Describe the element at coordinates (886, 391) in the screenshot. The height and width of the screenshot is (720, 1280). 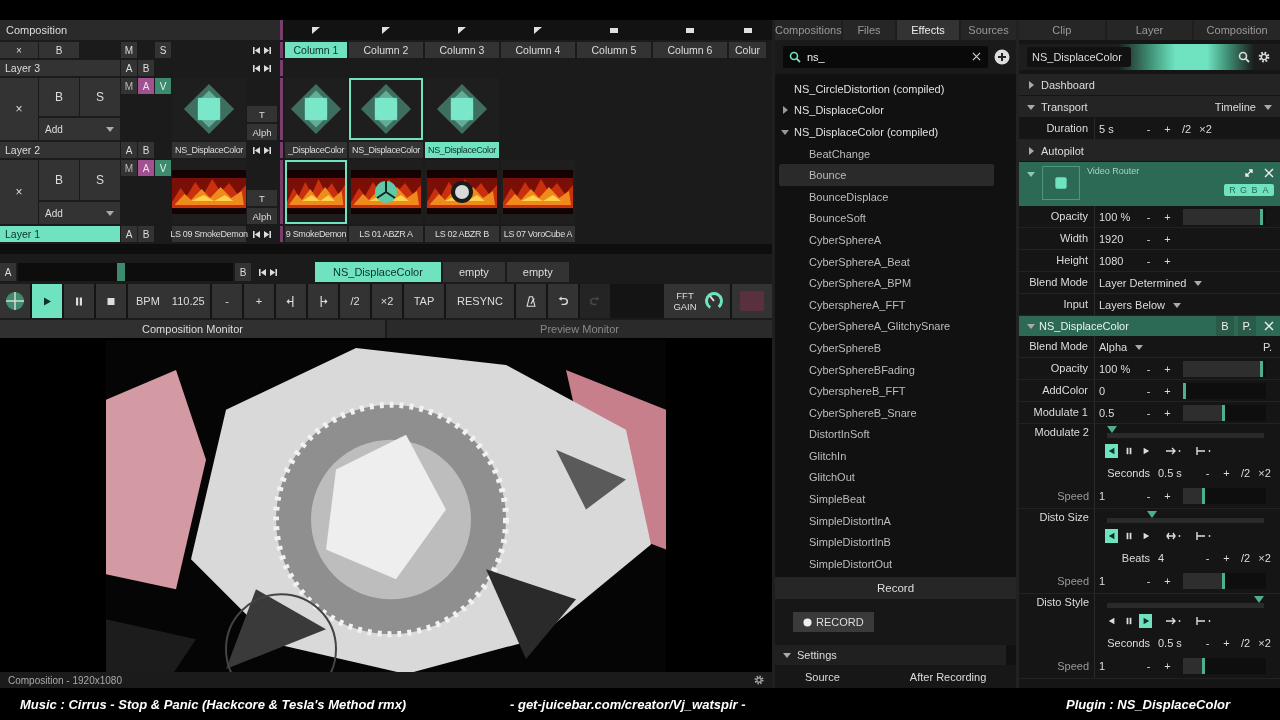
I see `list-item: CybersphereB_FFT` at that location.